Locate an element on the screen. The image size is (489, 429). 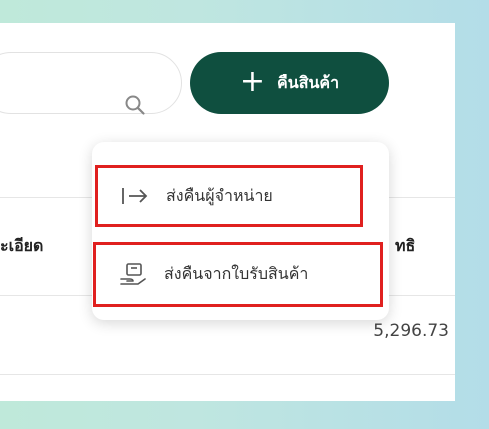
plus-icon: + is located at coordinates (252, 81).